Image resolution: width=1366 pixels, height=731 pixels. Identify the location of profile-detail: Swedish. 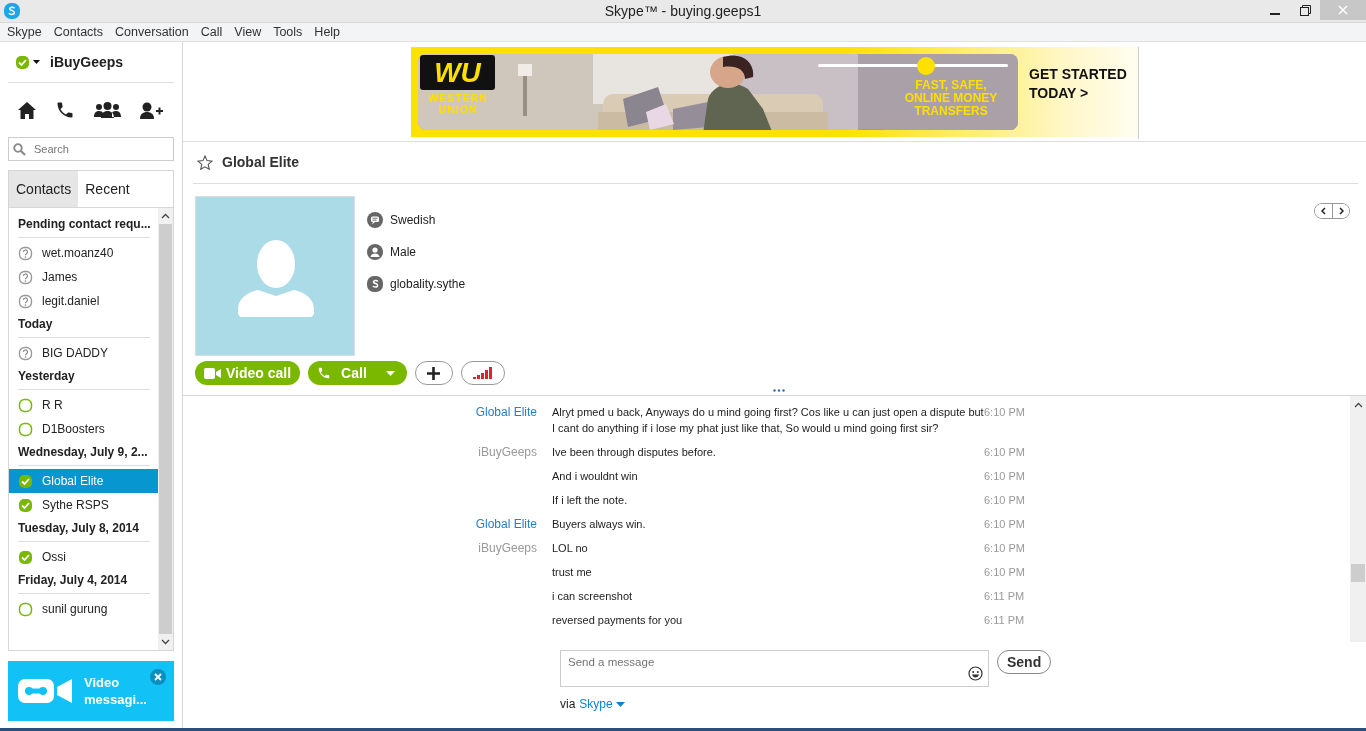
(413, 220).